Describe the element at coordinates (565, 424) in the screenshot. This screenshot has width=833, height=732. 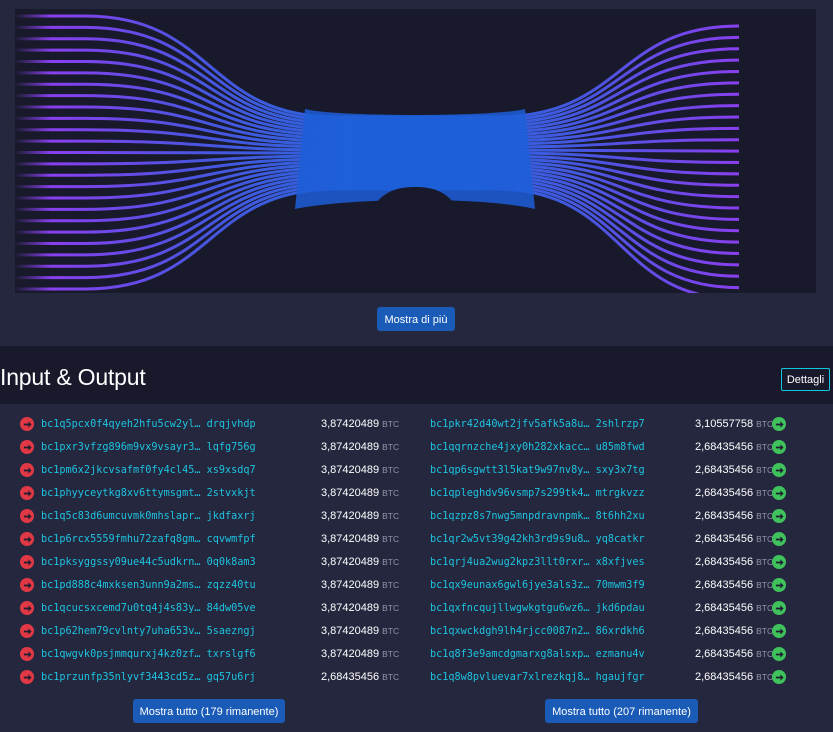
I see `output-address: bc1pkr42d40wt2jfv5afk5a8u… 2shlrzp7` at that location.